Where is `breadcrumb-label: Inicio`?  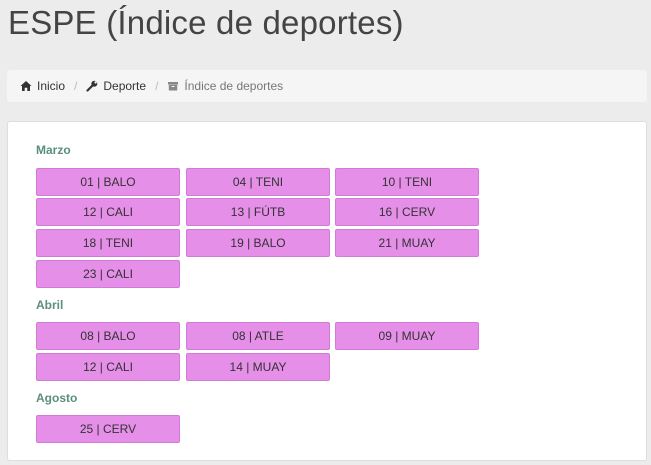 breadcrumb-label: Inicio is located at coordinates (51, 86).